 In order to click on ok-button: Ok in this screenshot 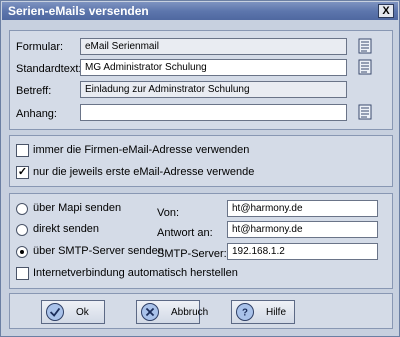, I will do `click(73, 312)`.